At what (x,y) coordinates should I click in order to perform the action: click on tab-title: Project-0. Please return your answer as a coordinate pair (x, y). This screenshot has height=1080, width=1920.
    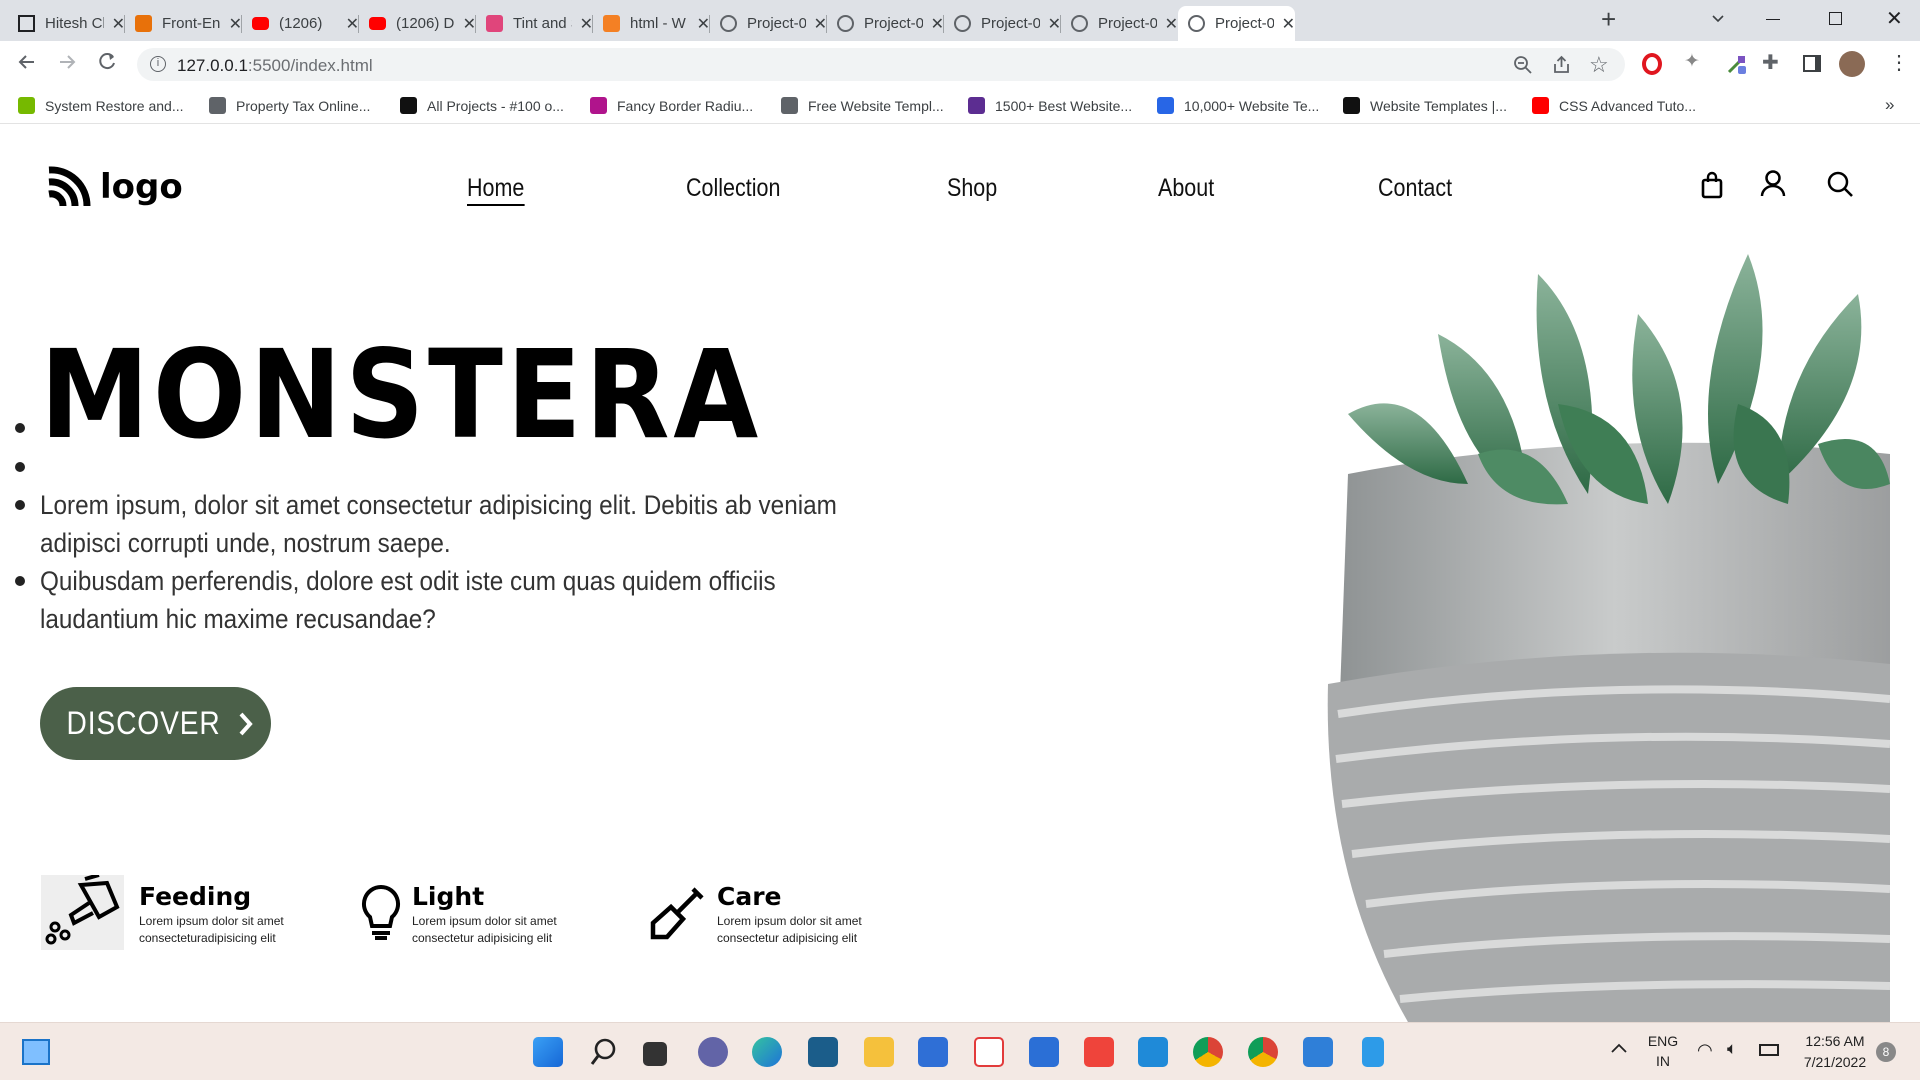
    Looking at the image, I should click on (1244, 23).